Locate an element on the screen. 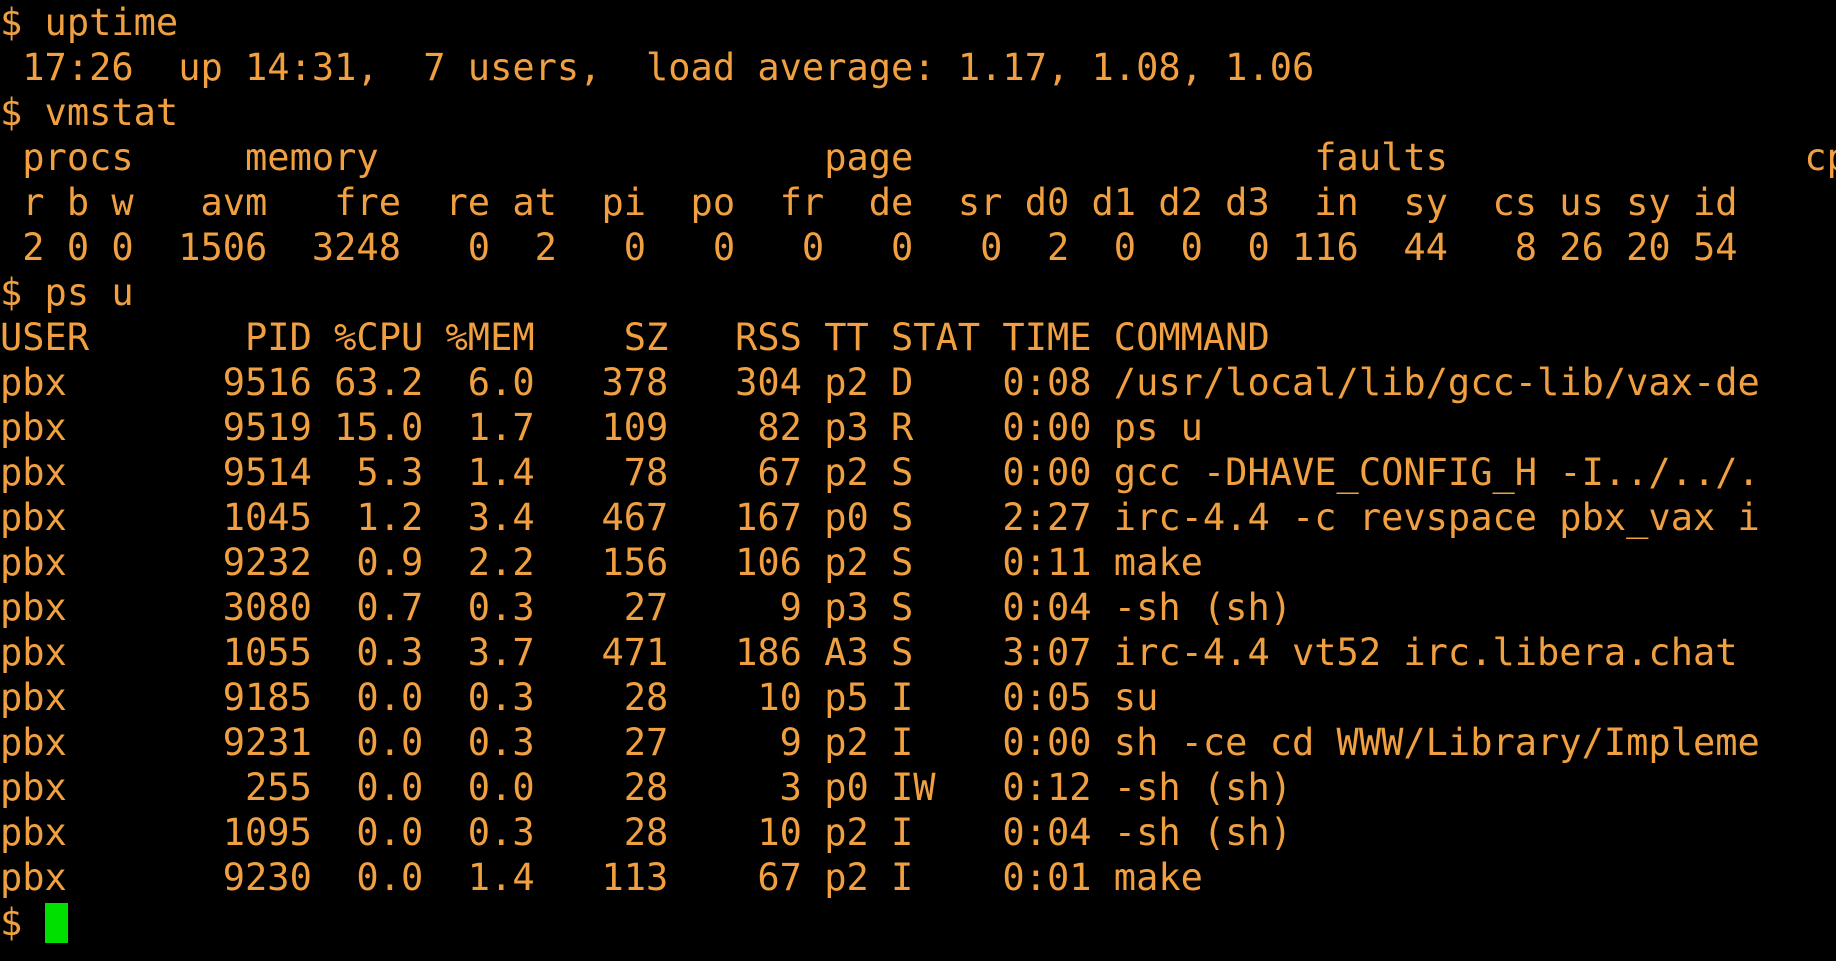 The width and height of the screenshot is (1836, 961). terminal-line: $ uptime is located at coordinates (89, 22).